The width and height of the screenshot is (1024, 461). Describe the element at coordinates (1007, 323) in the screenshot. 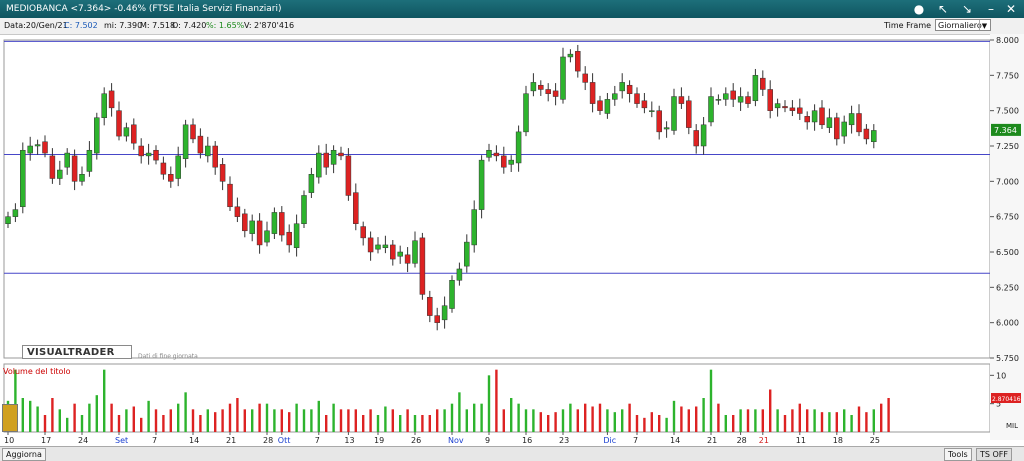

I see `price-tick-label: 6.000` at that location.